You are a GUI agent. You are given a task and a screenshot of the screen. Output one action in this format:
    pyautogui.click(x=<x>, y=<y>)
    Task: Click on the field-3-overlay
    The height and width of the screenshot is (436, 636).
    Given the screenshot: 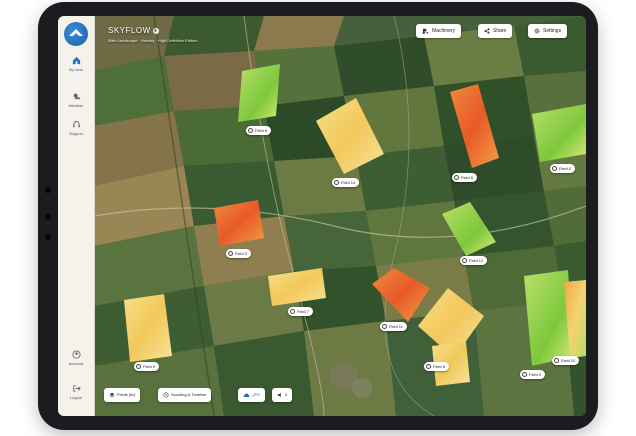 What is the action you would take?
    pyautogui.click(x=239, y=223)
    